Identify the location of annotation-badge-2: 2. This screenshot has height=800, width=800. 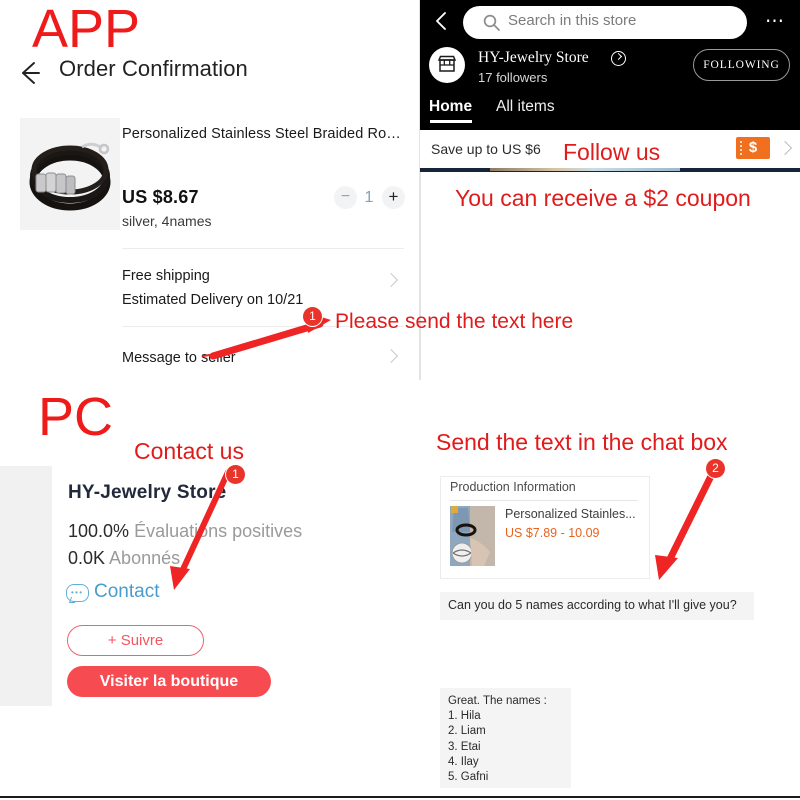
(715, 468).